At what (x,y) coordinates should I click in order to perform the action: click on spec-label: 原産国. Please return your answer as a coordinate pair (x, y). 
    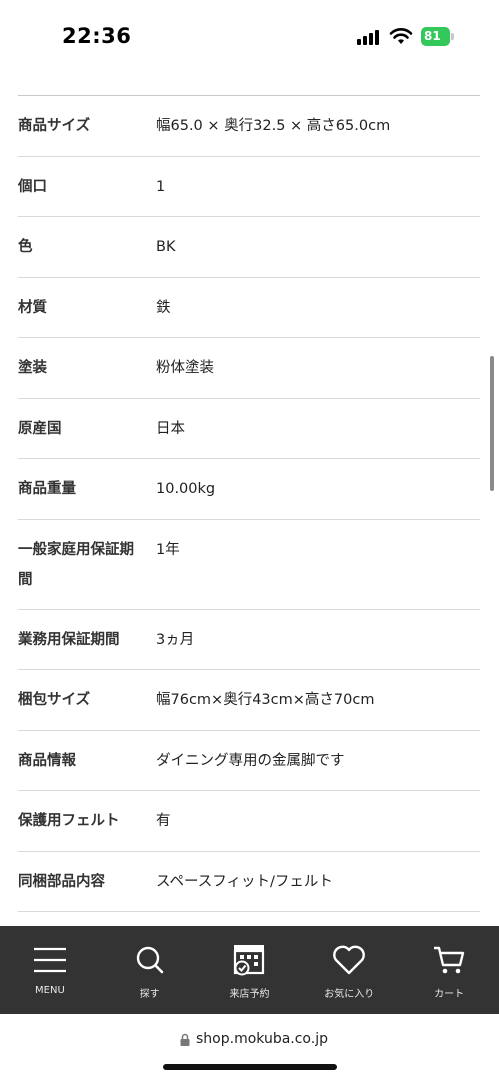
    Looking at the image, I should click on (40, 428).